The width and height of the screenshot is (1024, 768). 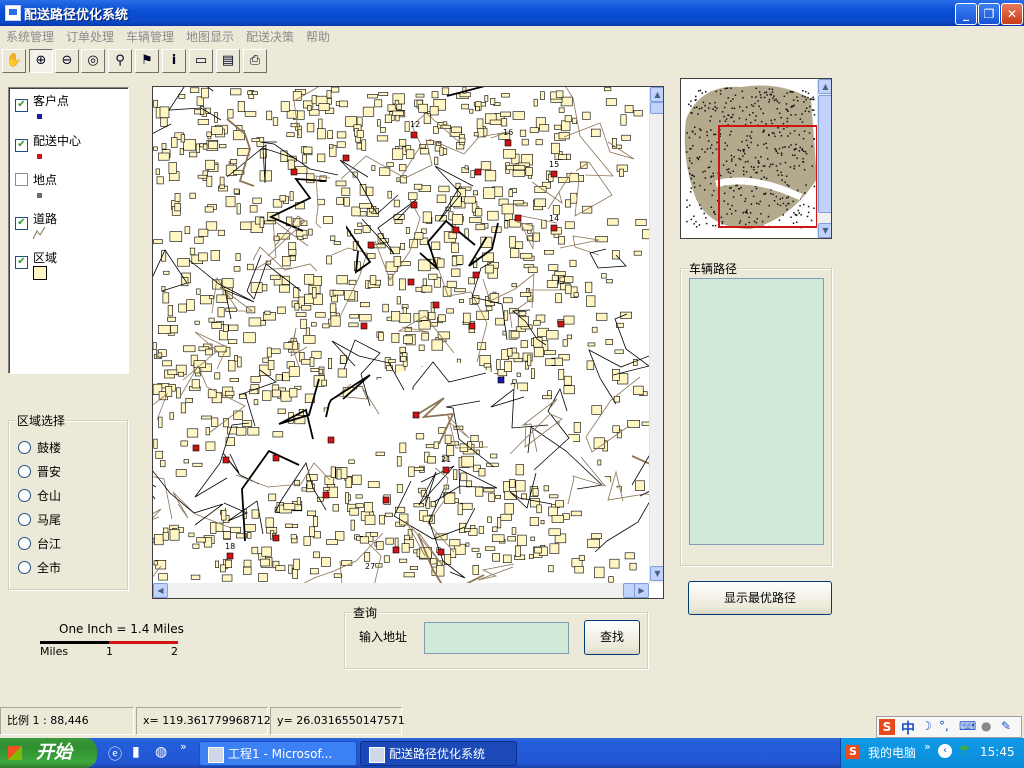 I want to click on flag-icon: ⚑, so click(x=147, y=61).